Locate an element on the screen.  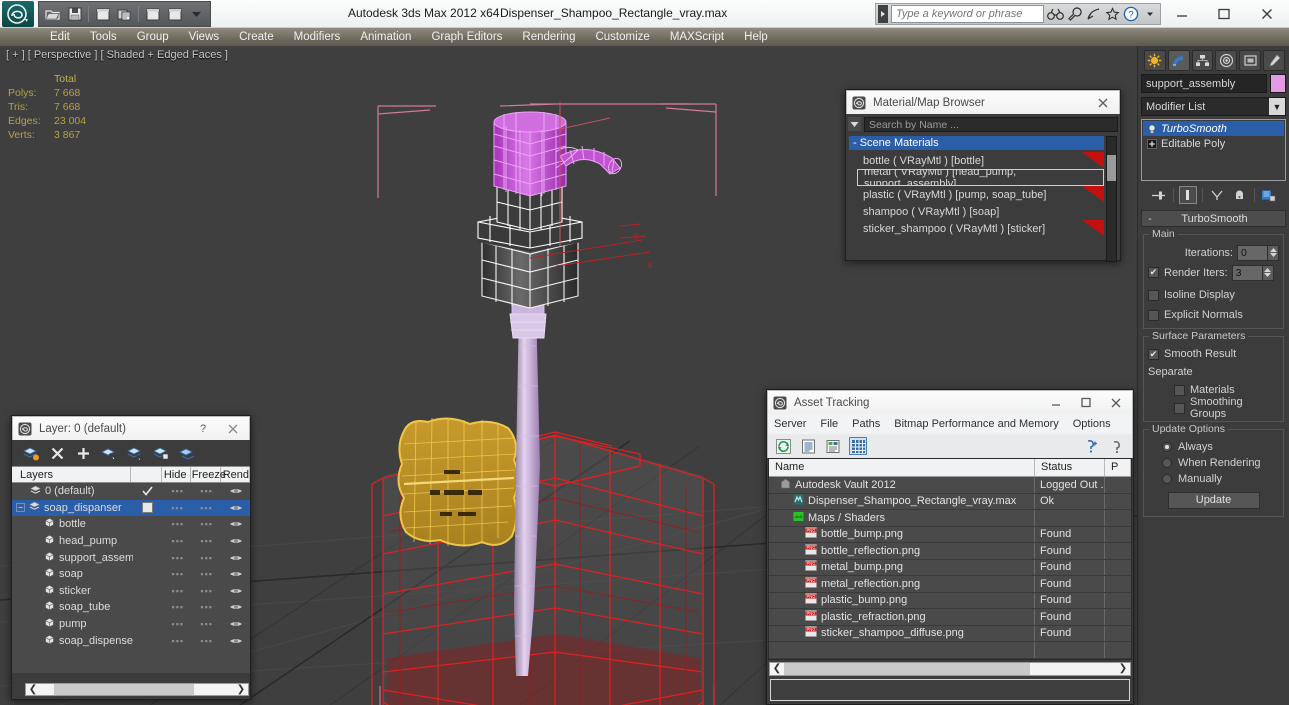
menu-animation: Animation is located at coordinates (385, 37).